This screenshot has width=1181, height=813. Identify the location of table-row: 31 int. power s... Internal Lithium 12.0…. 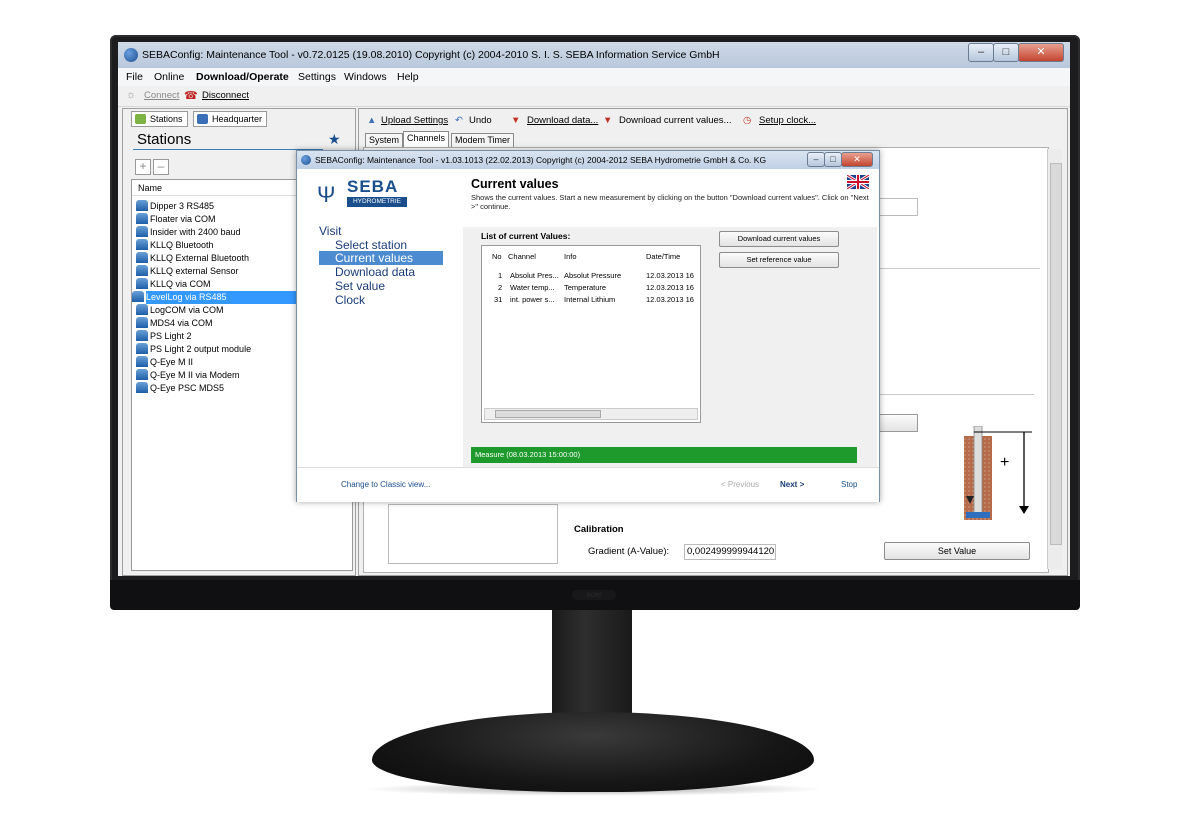
(591, 300).